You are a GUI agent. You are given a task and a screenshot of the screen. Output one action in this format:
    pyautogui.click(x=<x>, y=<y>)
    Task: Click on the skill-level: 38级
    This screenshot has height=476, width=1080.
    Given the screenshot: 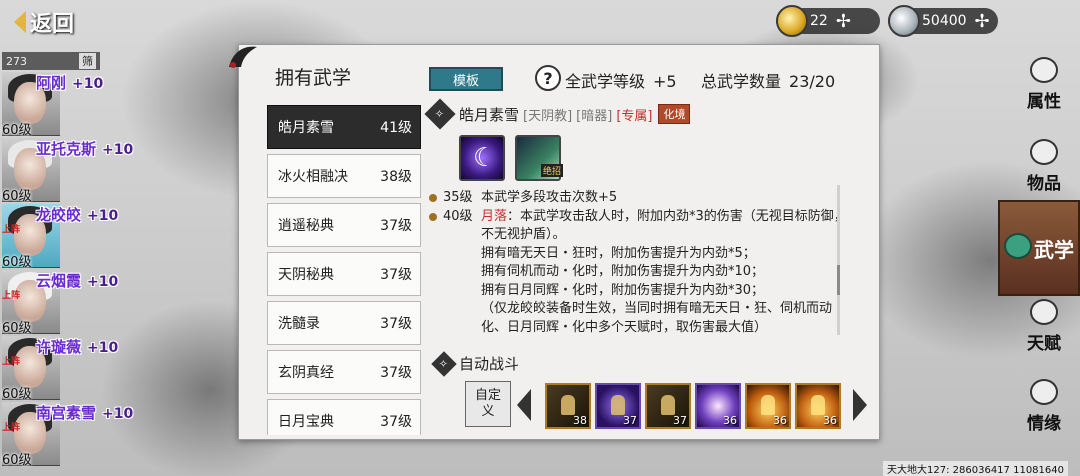 What is the action you would take?
    pyautogui.click(x=396, y=177)
    